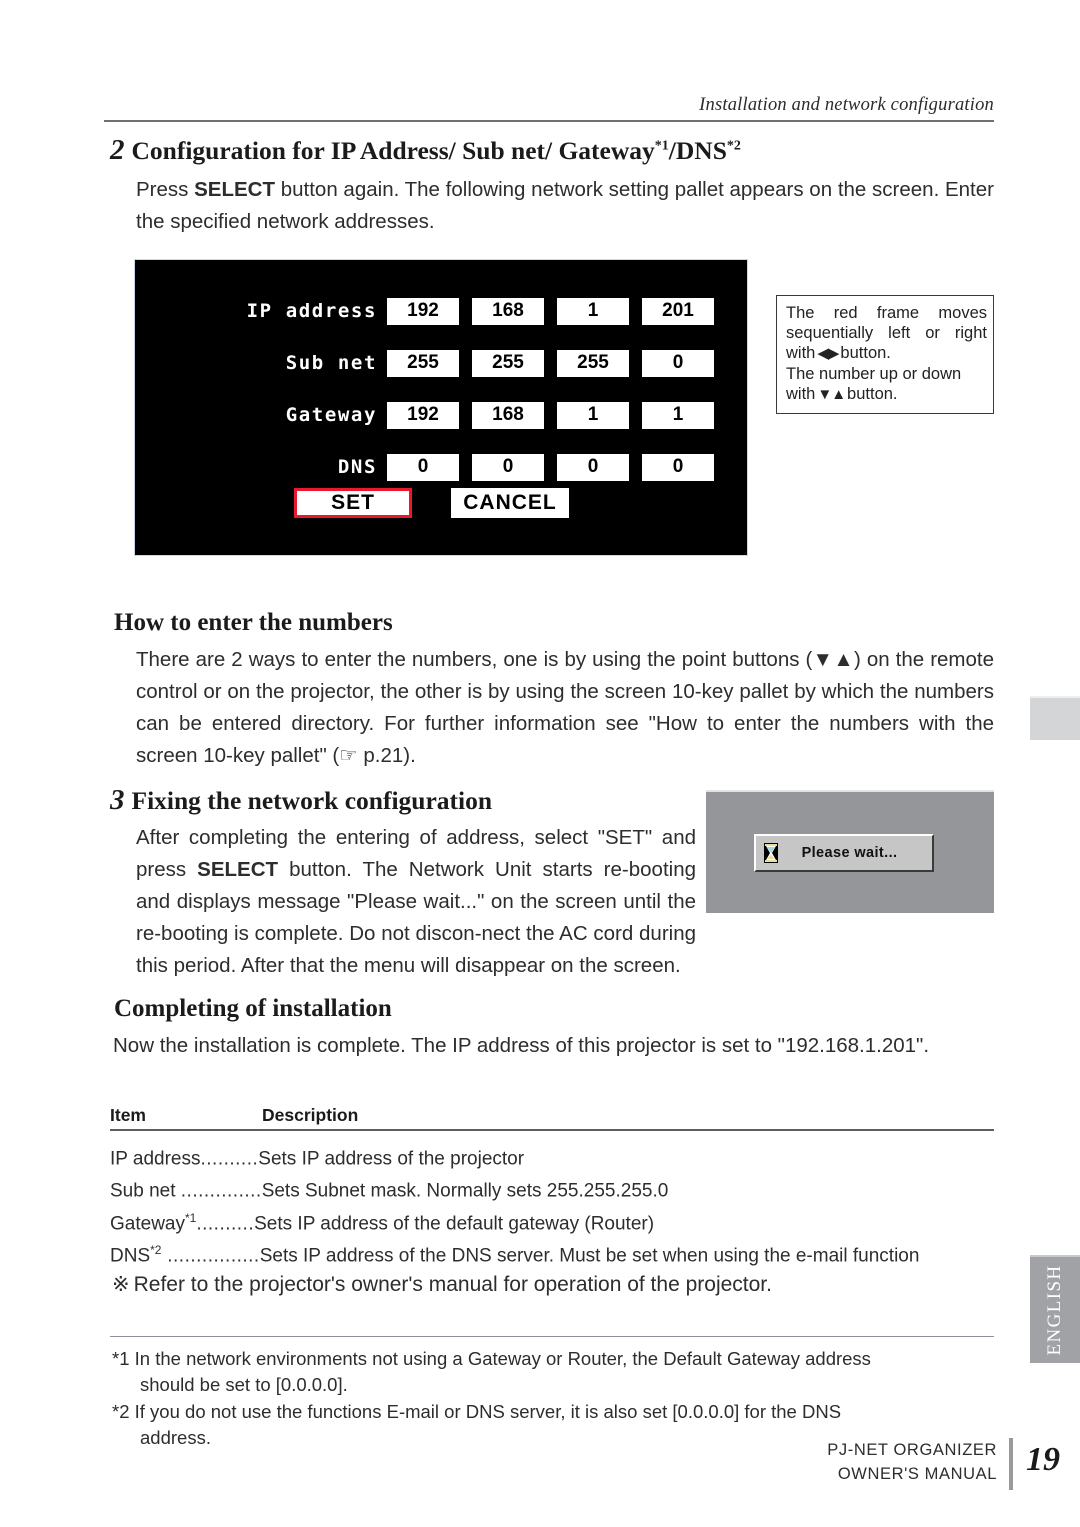 This screenshot has width=1080, height=1527. Describe the element at coordinates (593, 415) in the screenshot. I see `gateway-octet-3: 1` at that location.